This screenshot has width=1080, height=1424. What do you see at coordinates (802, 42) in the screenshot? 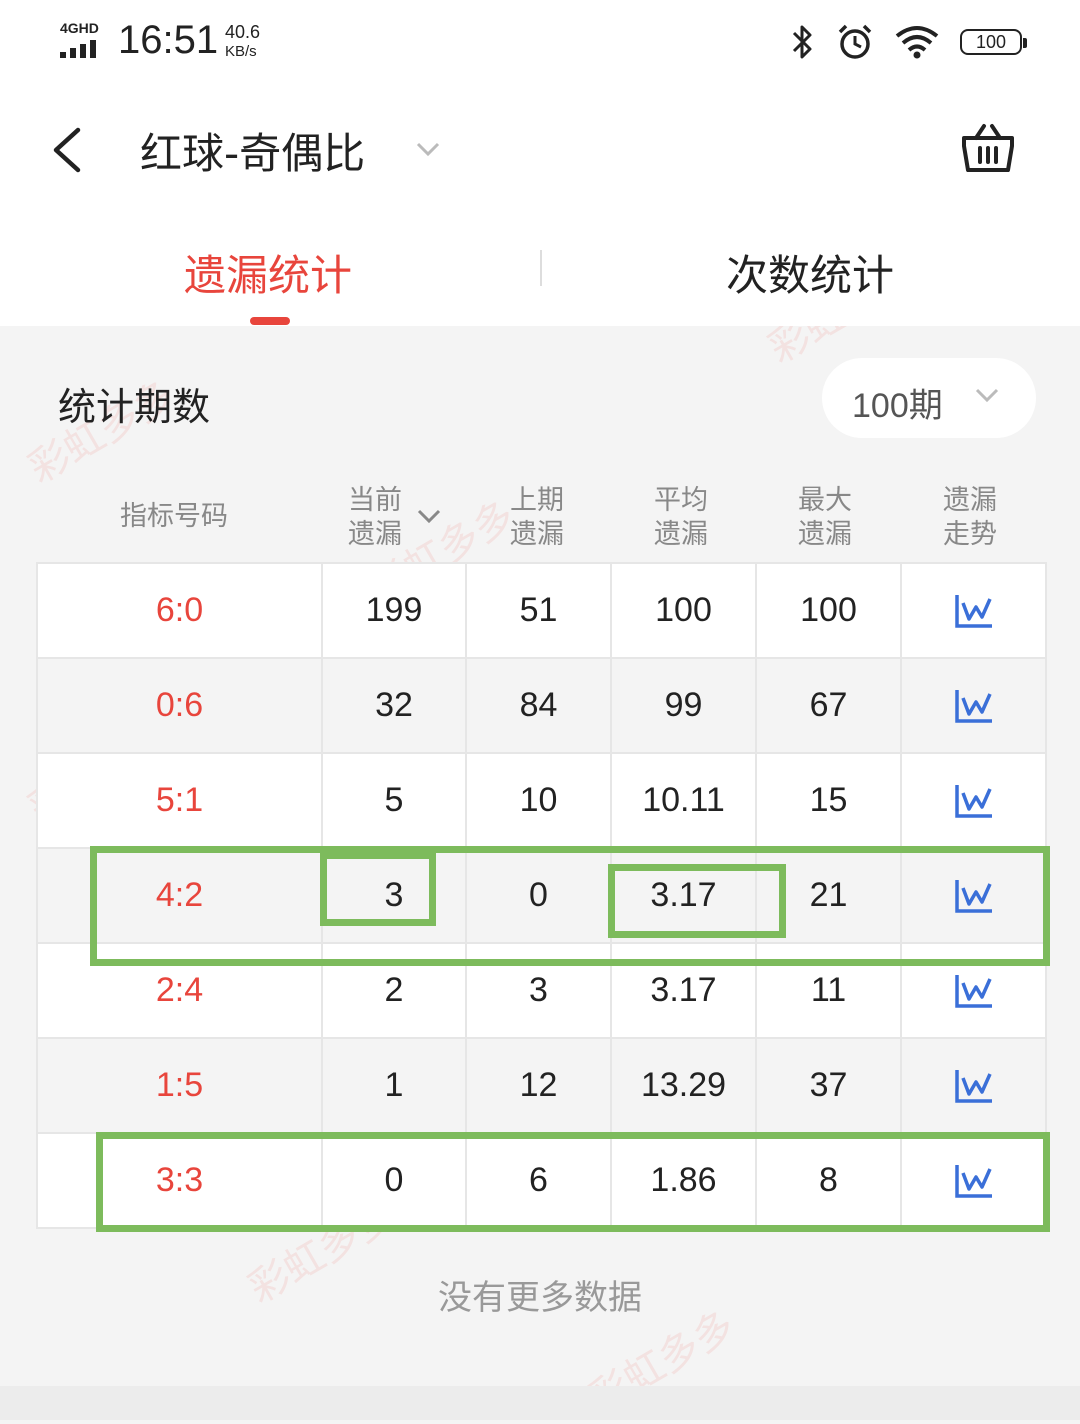
I see `bluetooth-icon` at bounding box center [802, 42].